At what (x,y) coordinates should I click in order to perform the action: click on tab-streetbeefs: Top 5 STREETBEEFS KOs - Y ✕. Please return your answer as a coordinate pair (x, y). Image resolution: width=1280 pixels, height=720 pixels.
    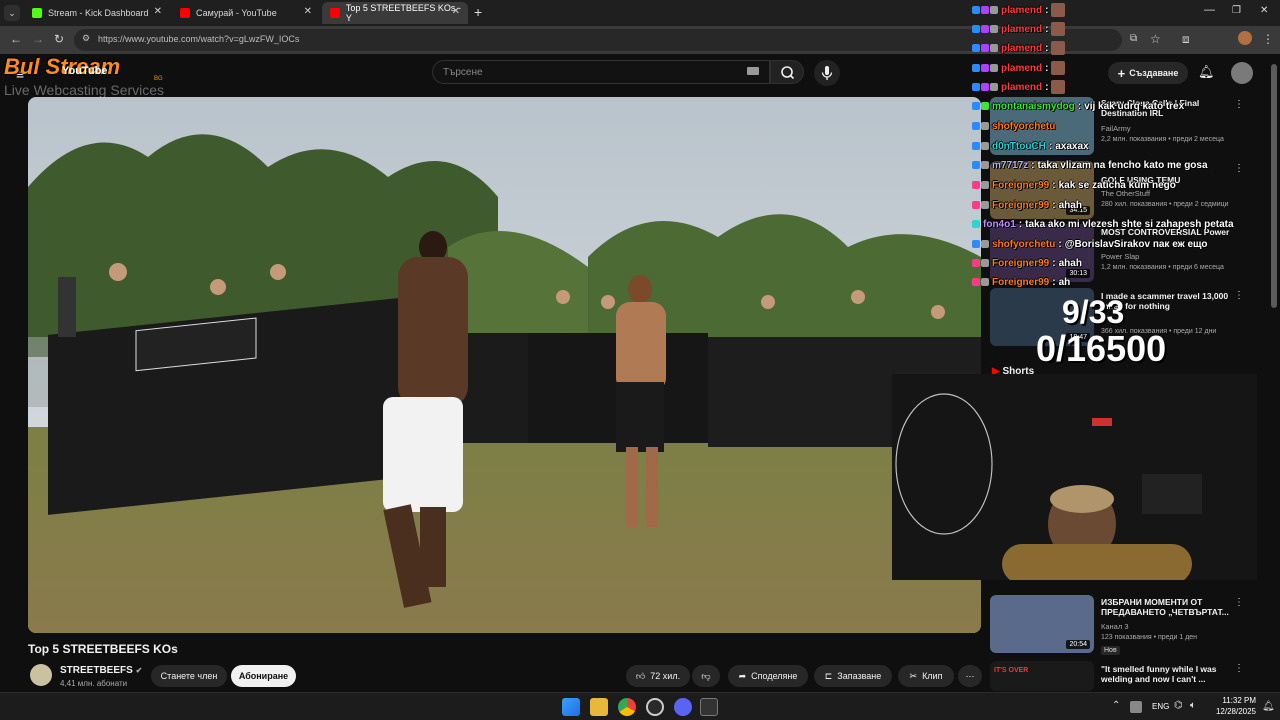
    Looking at the image, I should click on (395, 13).